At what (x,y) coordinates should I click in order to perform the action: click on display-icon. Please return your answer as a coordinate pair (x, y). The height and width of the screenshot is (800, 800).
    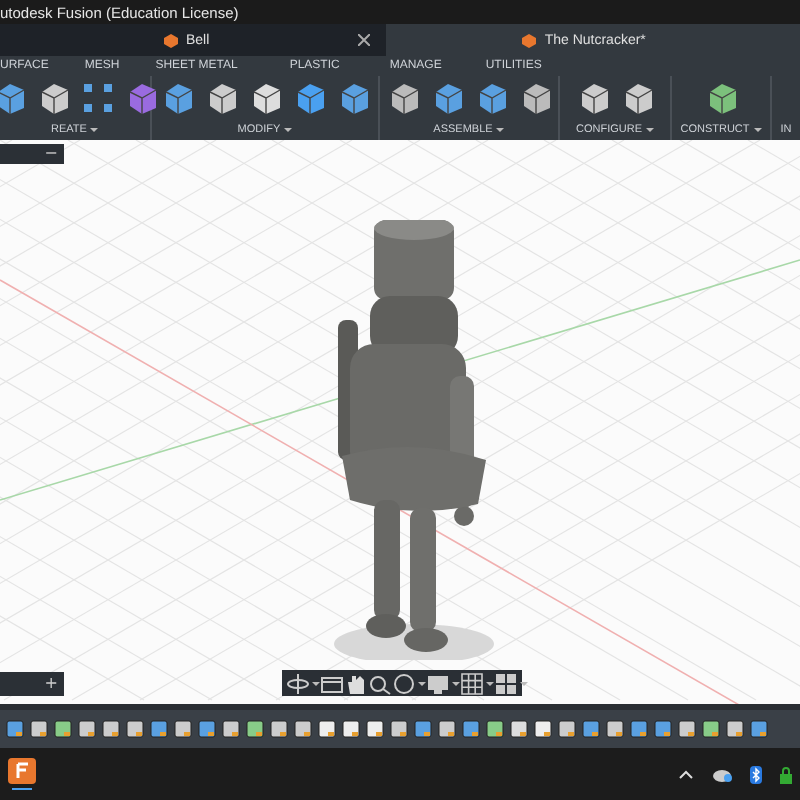
    Looking at the image, I should click on (438, 683).